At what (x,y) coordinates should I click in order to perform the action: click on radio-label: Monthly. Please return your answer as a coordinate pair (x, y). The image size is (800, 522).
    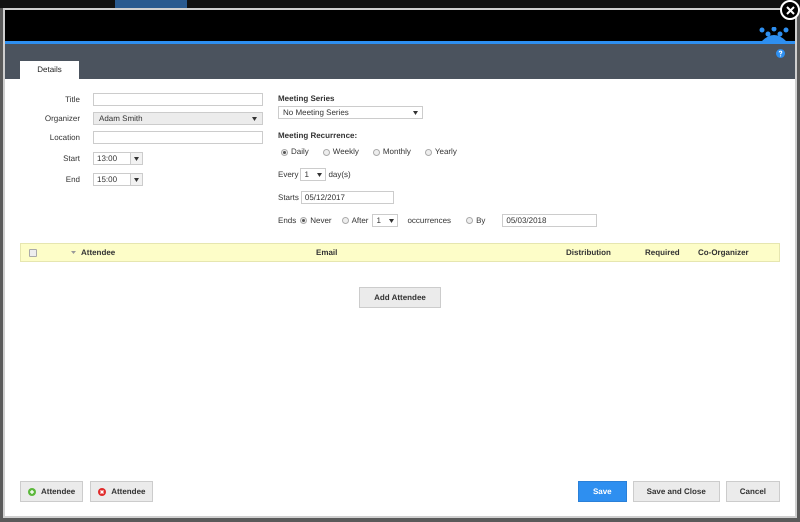
    Looking at the image, I should click on (396, 152).